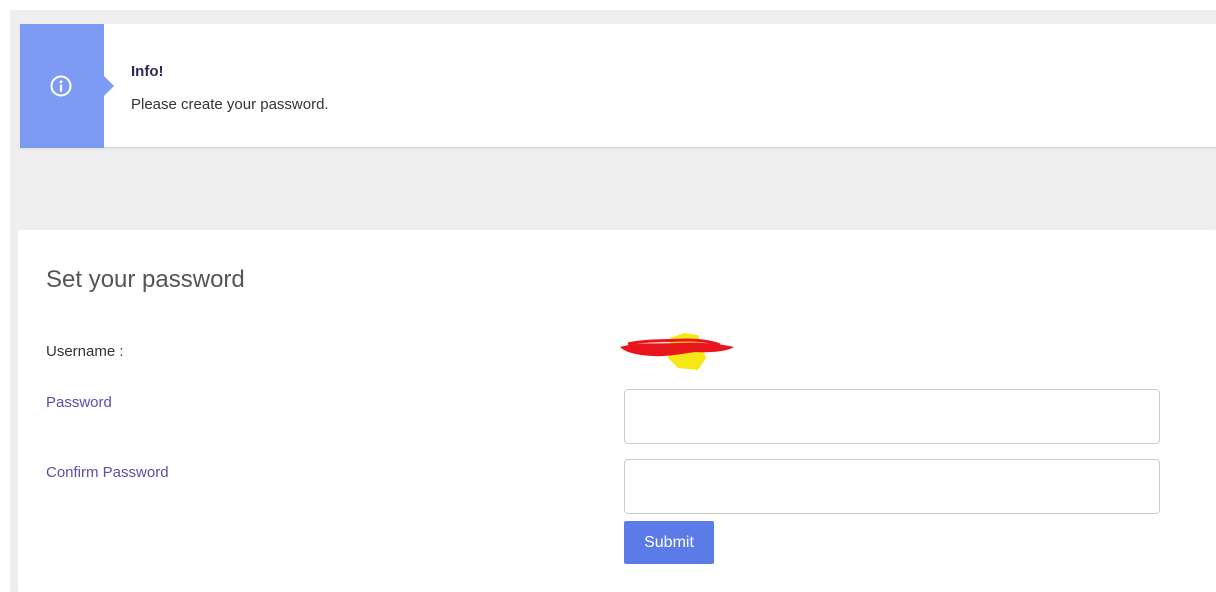 Image resolution: width=1216 pixels, height=592 pixels. I want to click on alert-message: Please create your password., so click(230, 104).